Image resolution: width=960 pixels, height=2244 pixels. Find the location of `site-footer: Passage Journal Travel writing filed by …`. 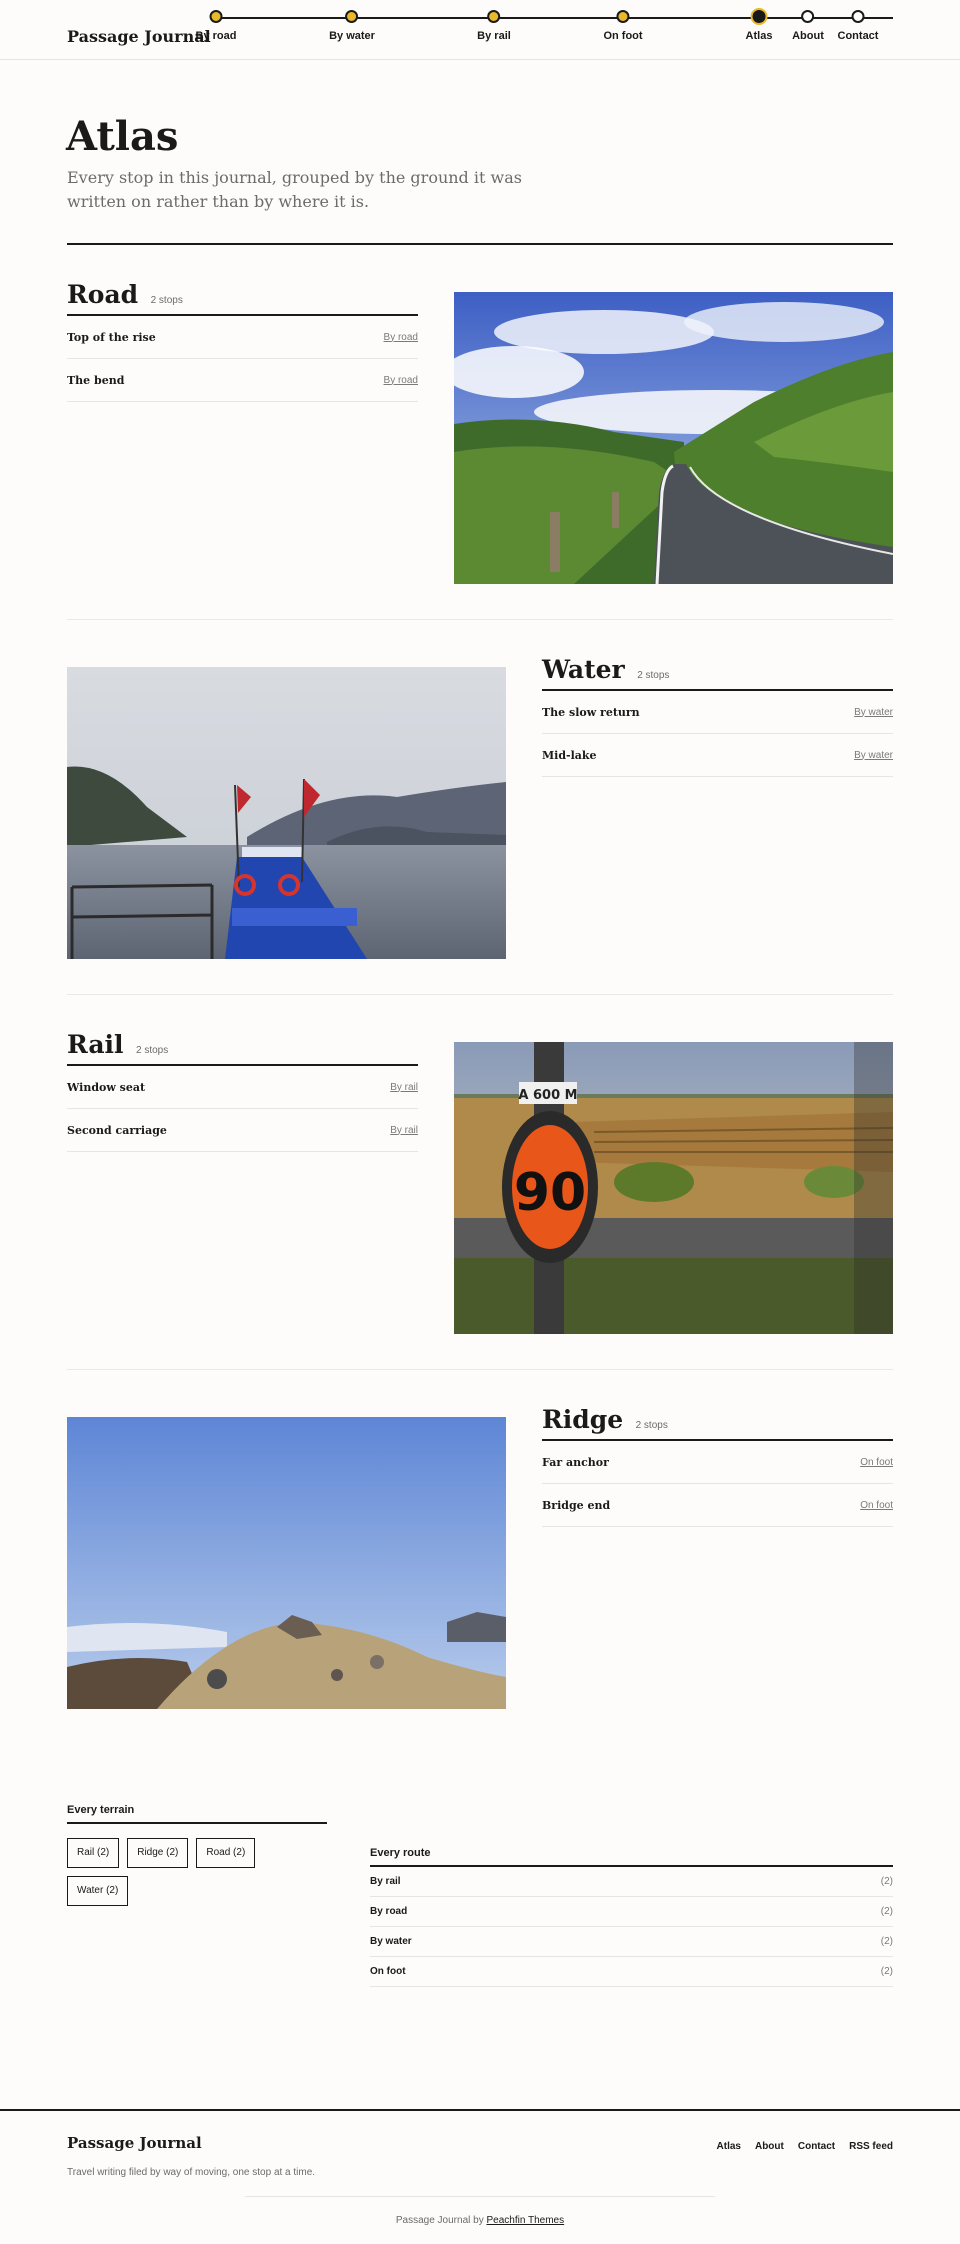

site-footer: Passage Journal Travel writing filed by … is located at coordinates (480, 2176).